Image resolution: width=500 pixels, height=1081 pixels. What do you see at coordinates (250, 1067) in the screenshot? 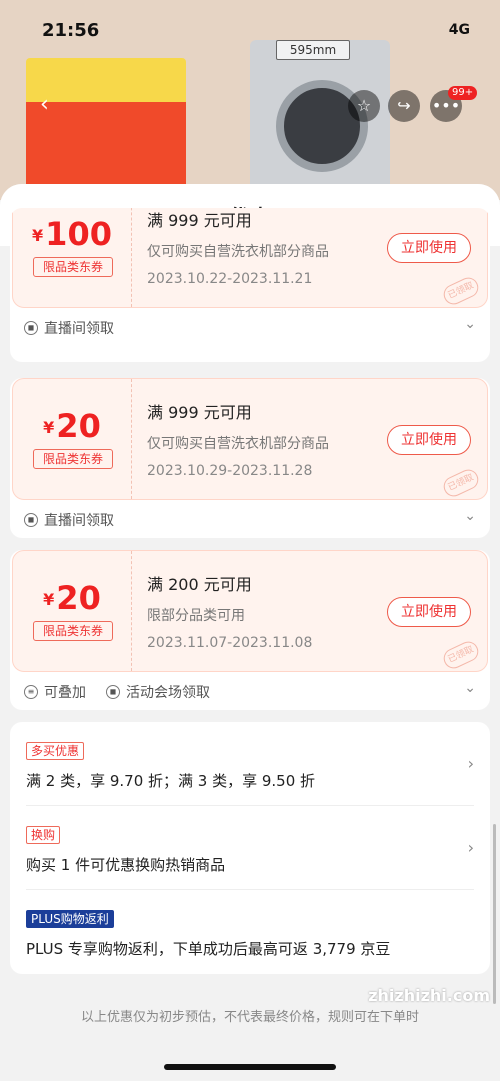
I see `home-indicator` at bounding box center [250, 1067].